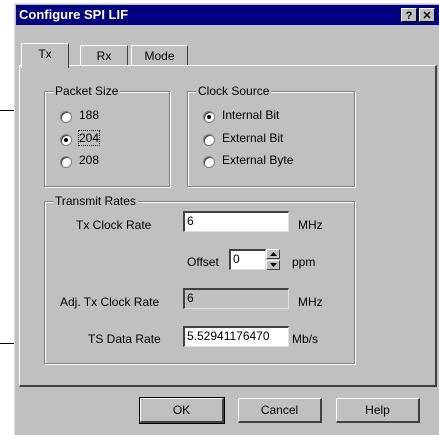  I want to click on packet-size-188-label: 188, so click(89, 115).